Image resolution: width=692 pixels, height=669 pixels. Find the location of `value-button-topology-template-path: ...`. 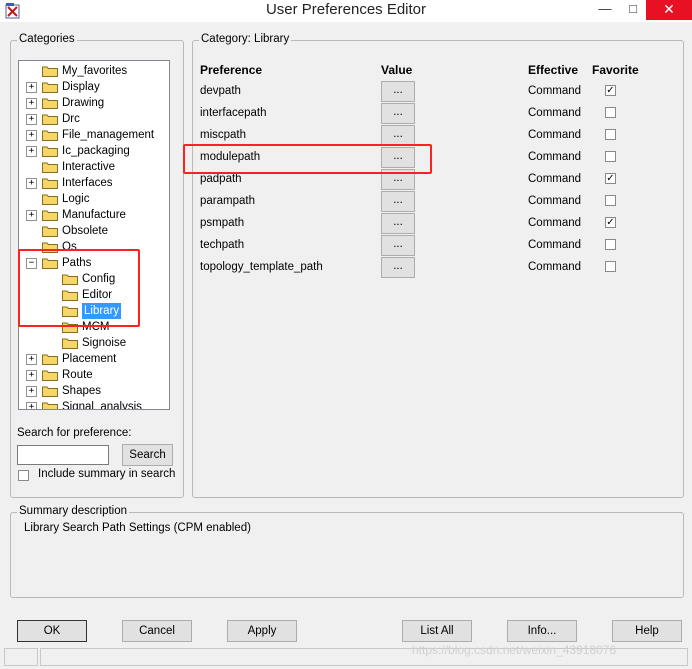

value-button-topology-template-path: ... is located at coordinates (398, 267).